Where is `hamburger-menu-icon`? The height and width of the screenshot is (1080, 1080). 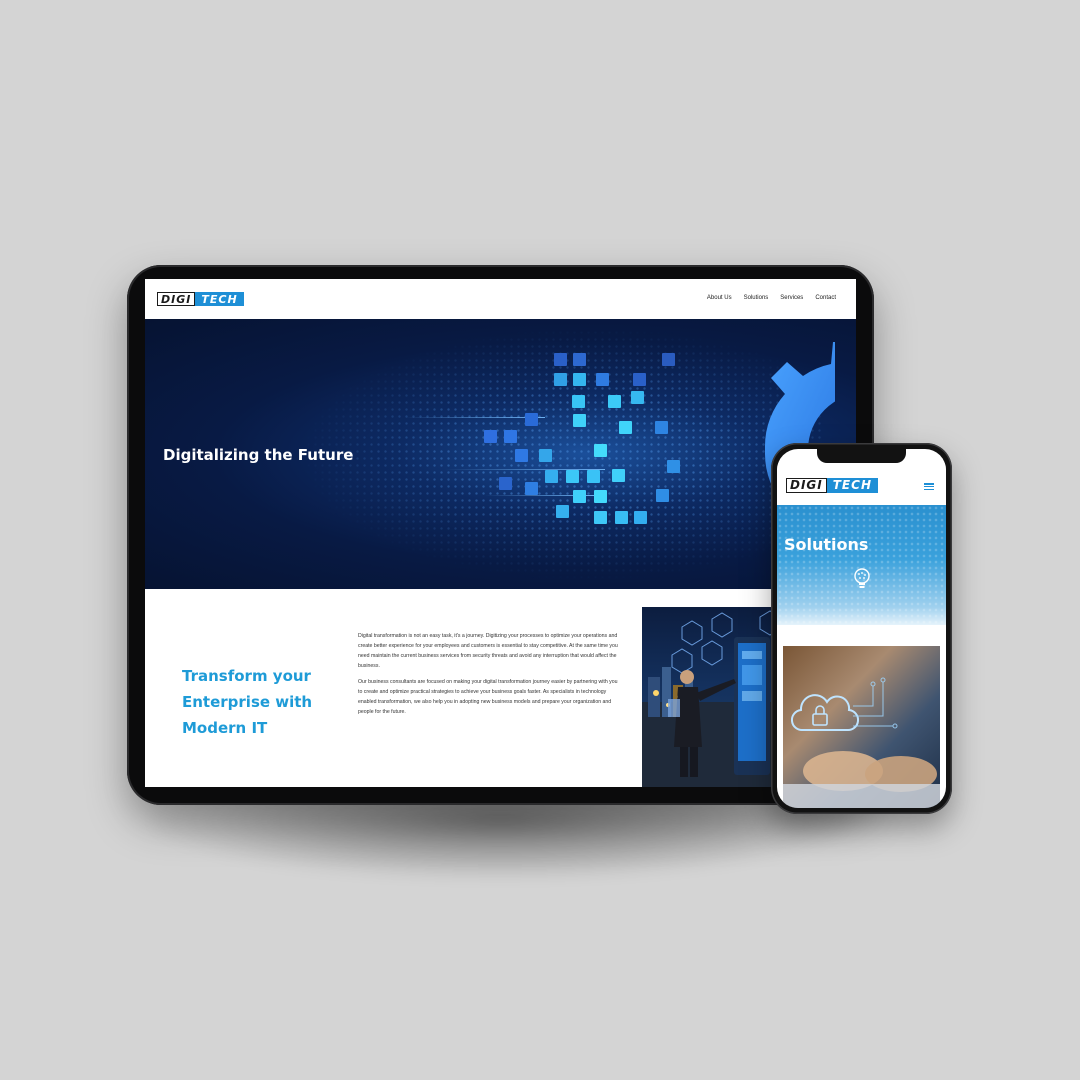 hamburger-menu-icon is located at coordinates (929, 487).